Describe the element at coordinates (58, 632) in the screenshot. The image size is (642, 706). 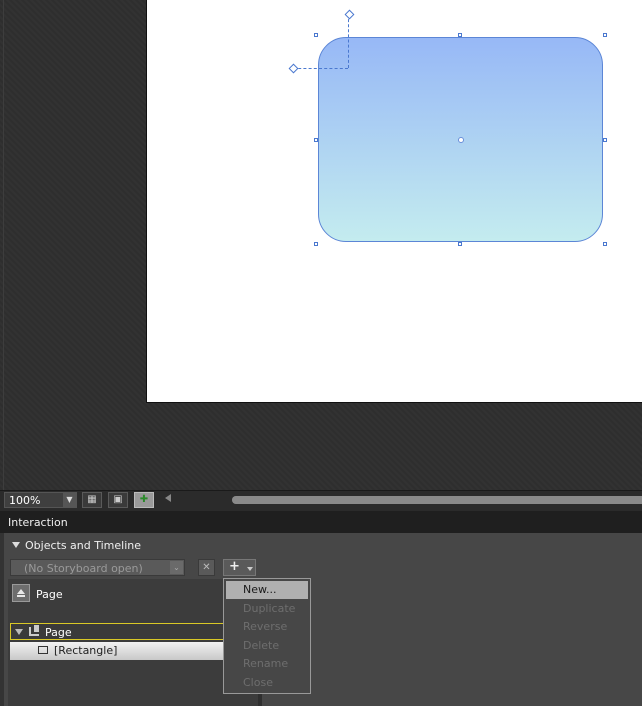
I see `tree-row-label: Page` at that location.